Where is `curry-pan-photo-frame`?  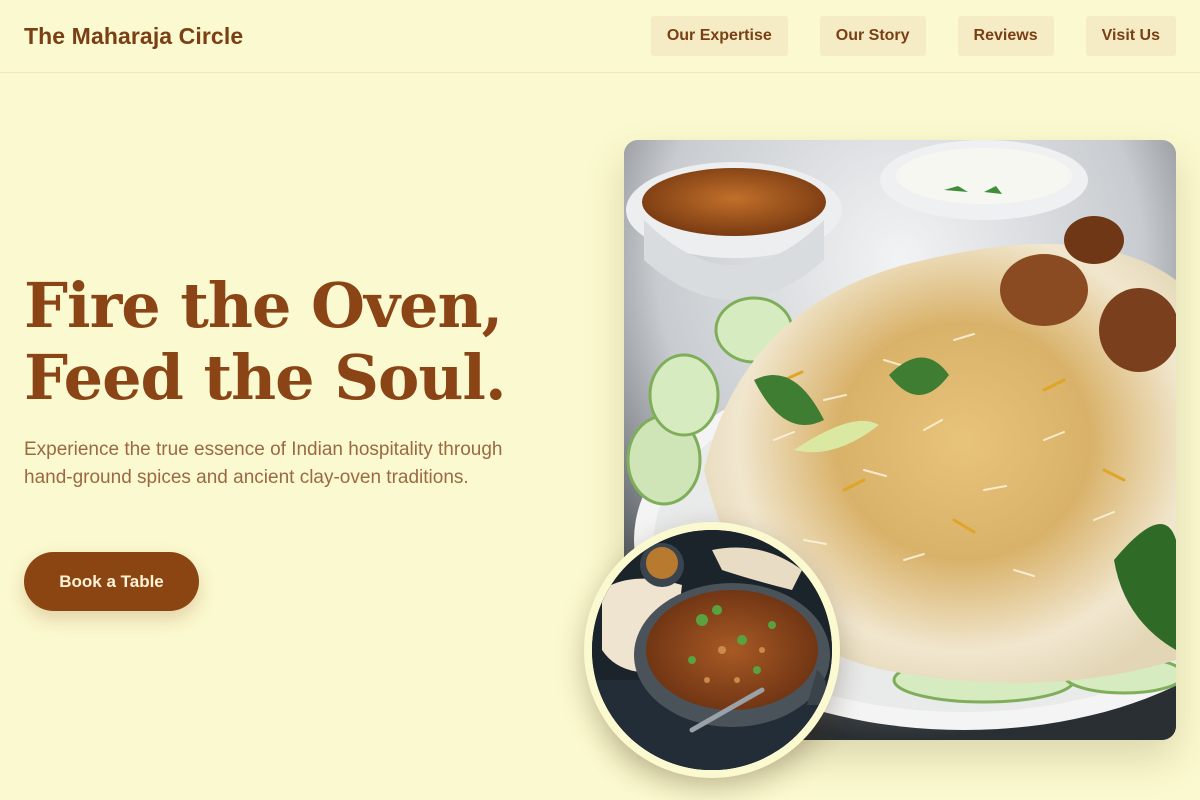 curry-pan-photo-frame is located at coordinates (712, 650).